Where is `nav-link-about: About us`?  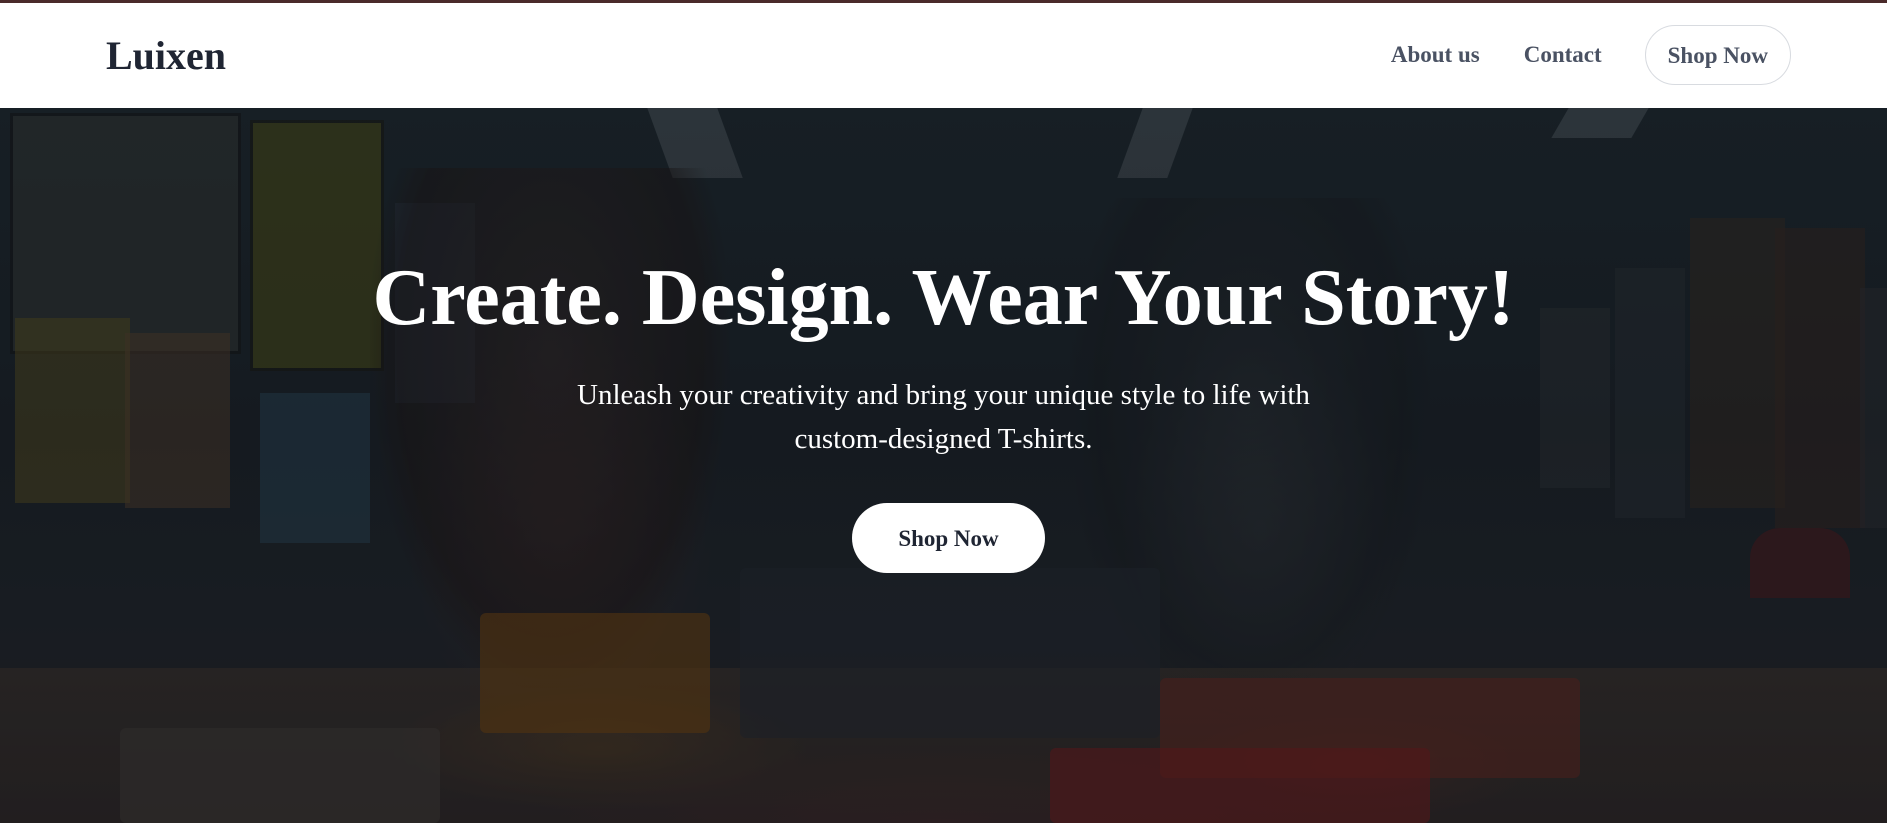
nav-link-about: About us is located at coordinates (1435, 55).